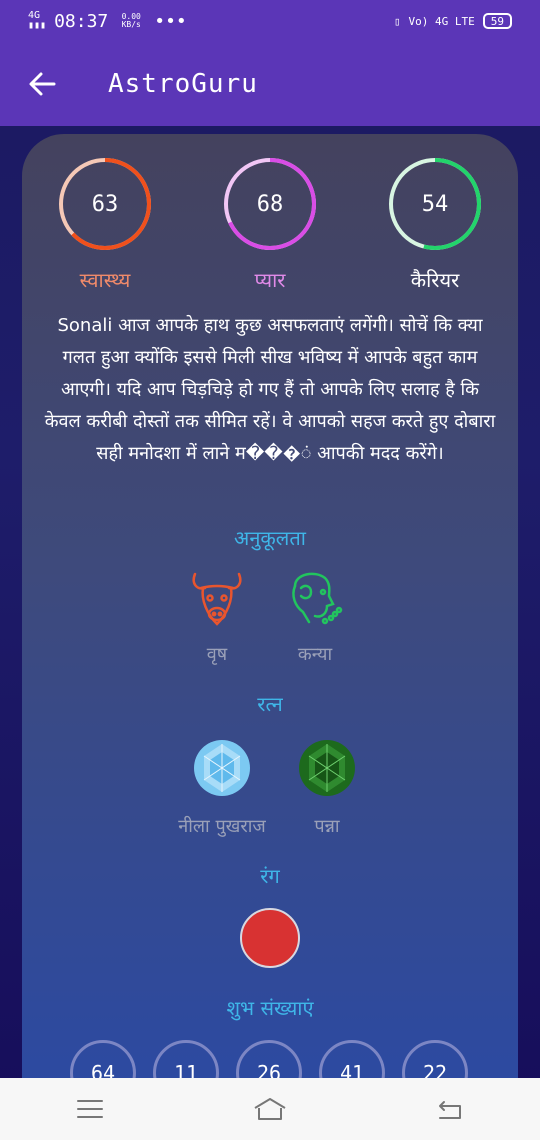 This screenshot has width=540, height=1140. I want to click on taurus-icon, so click(217, 599).